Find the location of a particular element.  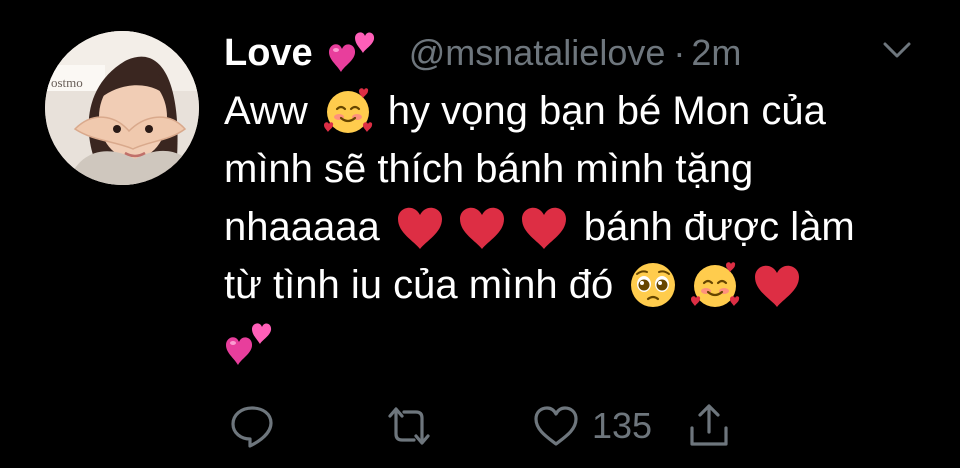

two-hearts-emoji-icon is located at coordinates (352, 51).